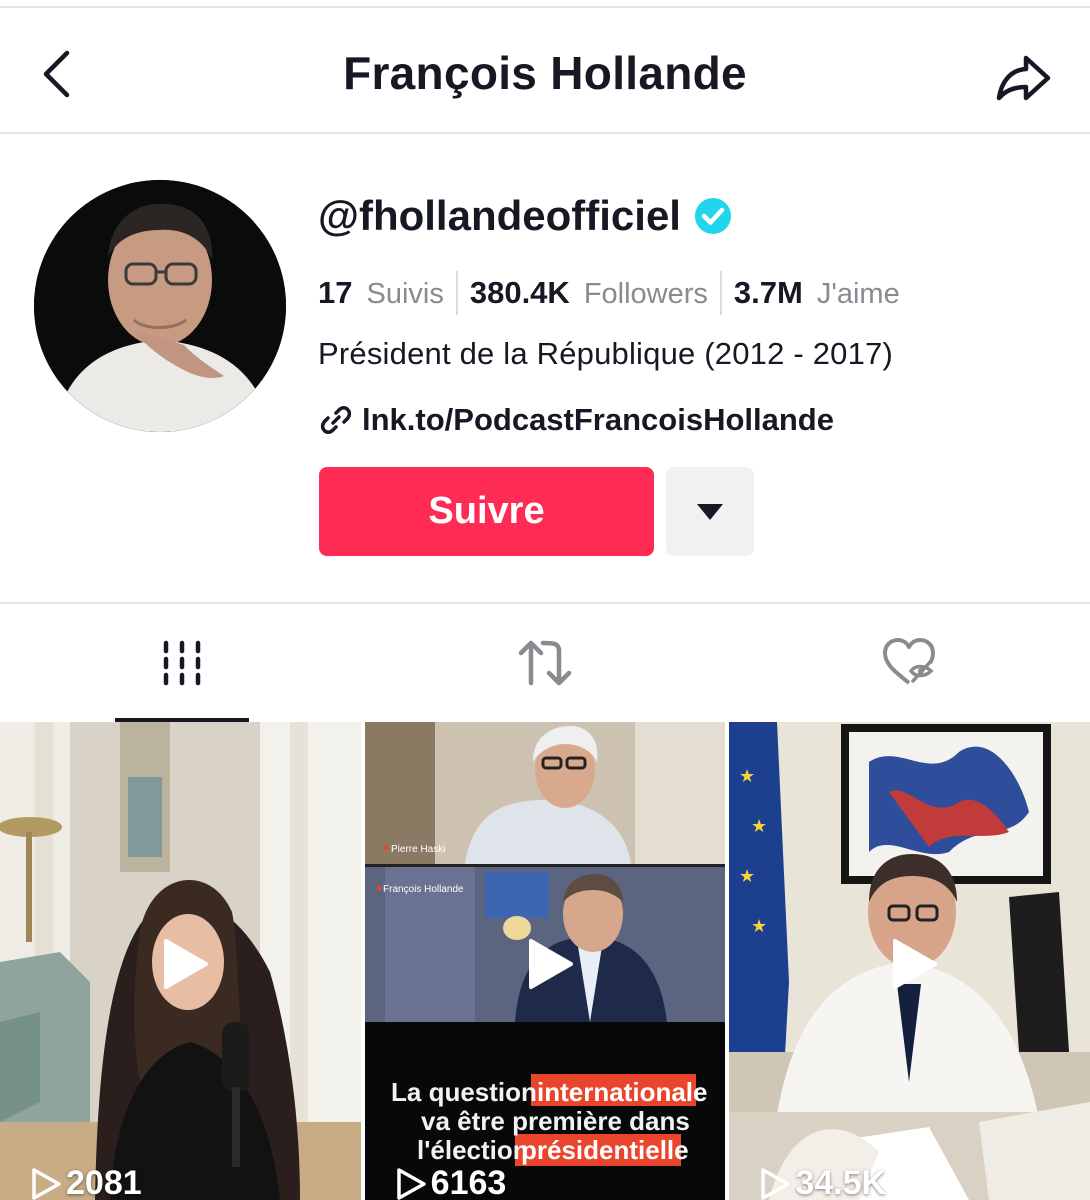 The height and width of the screenshot is (1200, 1090). I want to click on avatar, so click(160, 306).